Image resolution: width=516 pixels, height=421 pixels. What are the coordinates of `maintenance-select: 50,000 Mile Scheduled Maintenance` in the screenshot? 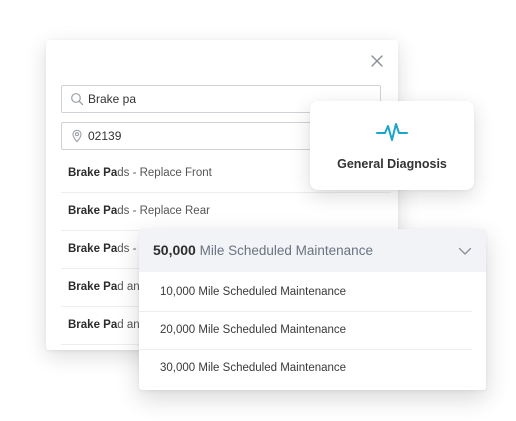 It's located at (312, 250).